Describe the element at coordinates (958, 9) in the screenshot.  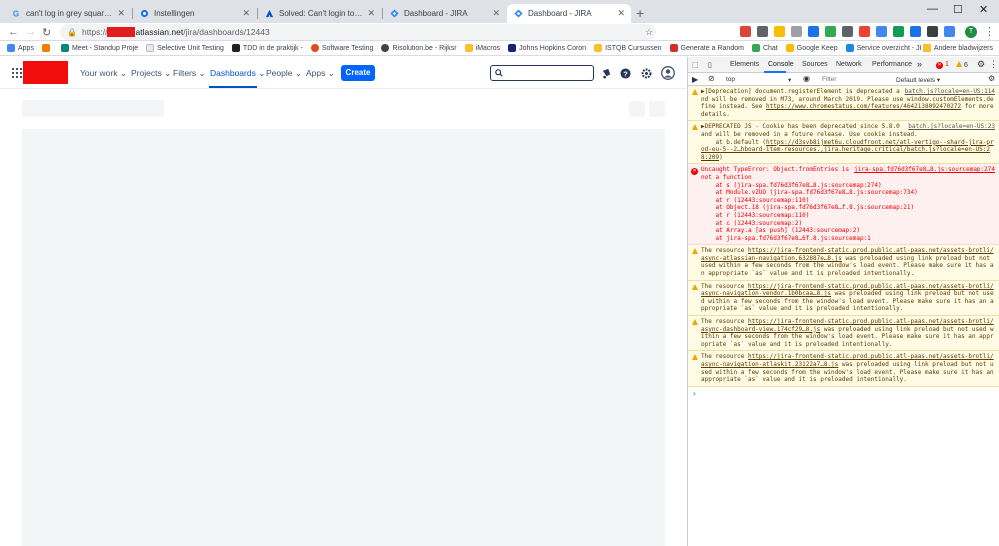
I see `maximize-icon: ☐` at that location.